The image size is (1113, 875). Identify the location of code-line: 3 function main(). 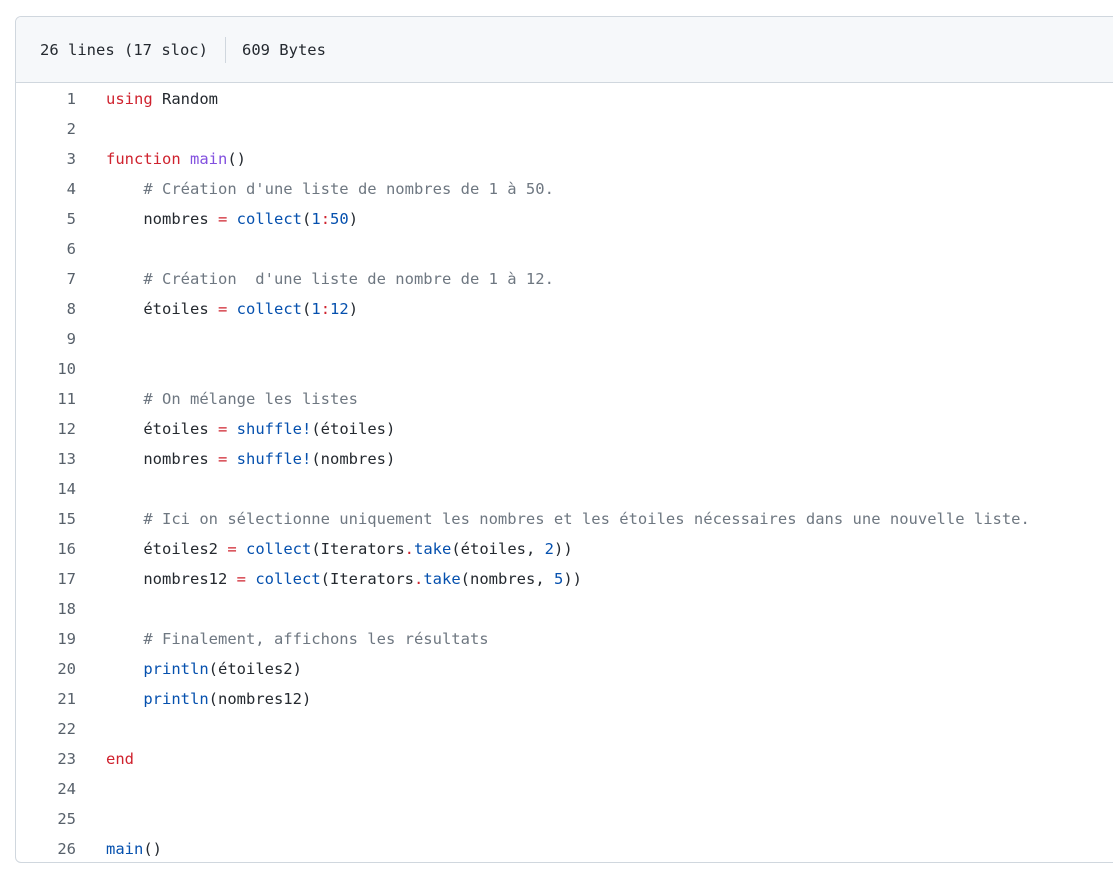
(564, 159).